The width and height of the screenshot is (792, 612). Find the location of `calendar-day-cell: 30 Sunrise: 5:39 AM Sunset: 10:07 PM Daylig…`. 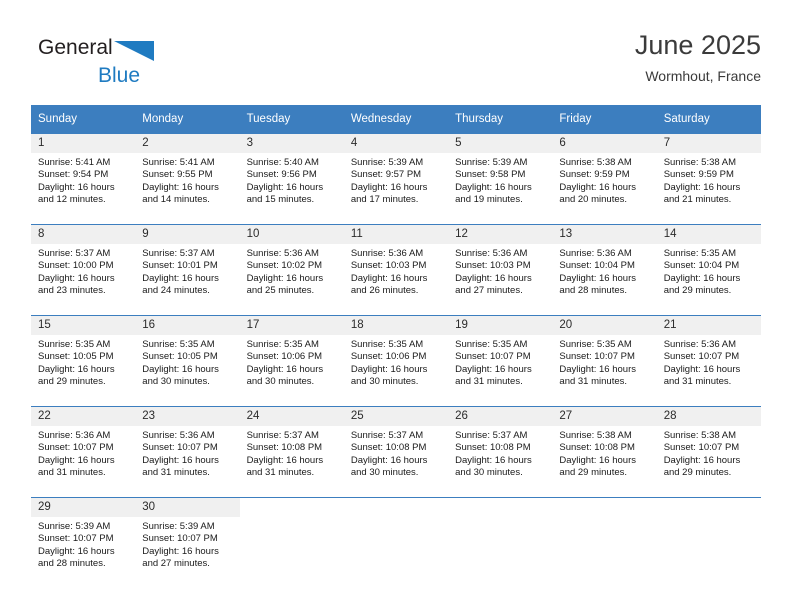

calendar-day-cell: 30 Sunrise: 5:39 AM Sunset: 10:07 PM Daylig… is located at coordinates (187, 542).